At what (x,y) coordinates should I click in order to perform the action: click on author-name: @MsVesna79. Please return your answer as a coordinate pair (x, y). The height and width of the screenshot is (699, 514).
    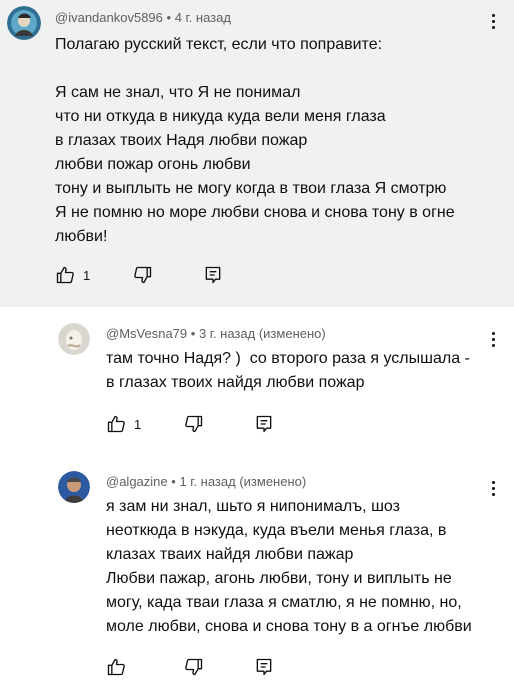
    Looking at the image, I should click on (146, 333).